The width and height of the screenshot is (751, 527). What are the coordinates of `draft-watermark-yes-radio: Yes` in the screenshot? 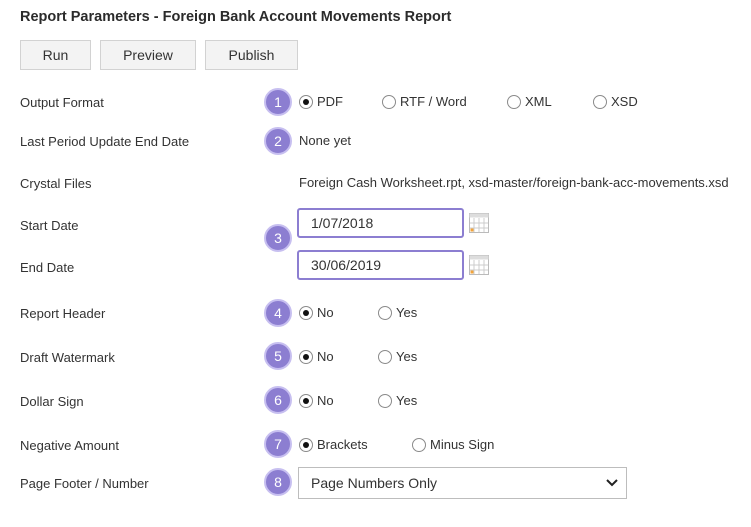 It's located at (397, 356).